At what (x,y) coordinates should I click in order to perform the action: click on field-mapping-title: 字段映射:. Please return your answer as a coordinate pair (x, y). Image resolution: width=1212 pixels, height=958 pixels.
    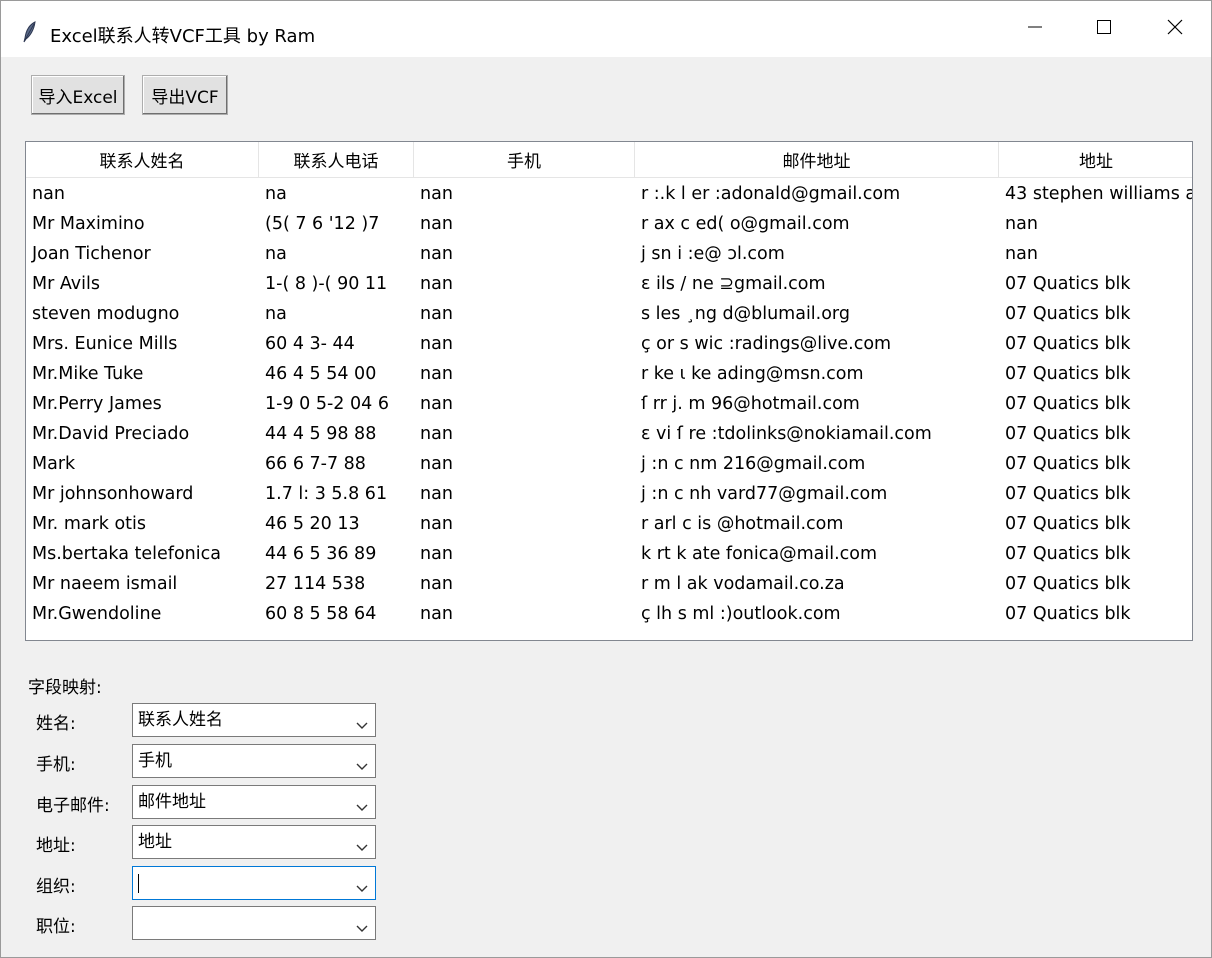
    Looking at the image, I should click on (65, 688).